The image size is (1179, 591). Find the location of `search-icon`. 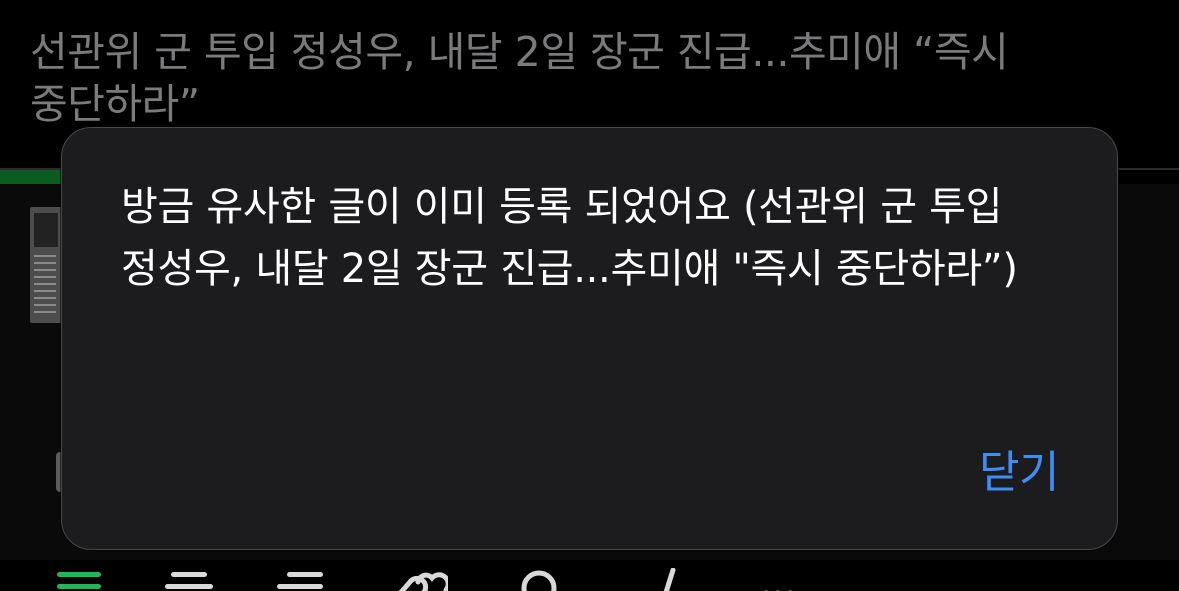

search-icon is located at coordinates (540, 579).